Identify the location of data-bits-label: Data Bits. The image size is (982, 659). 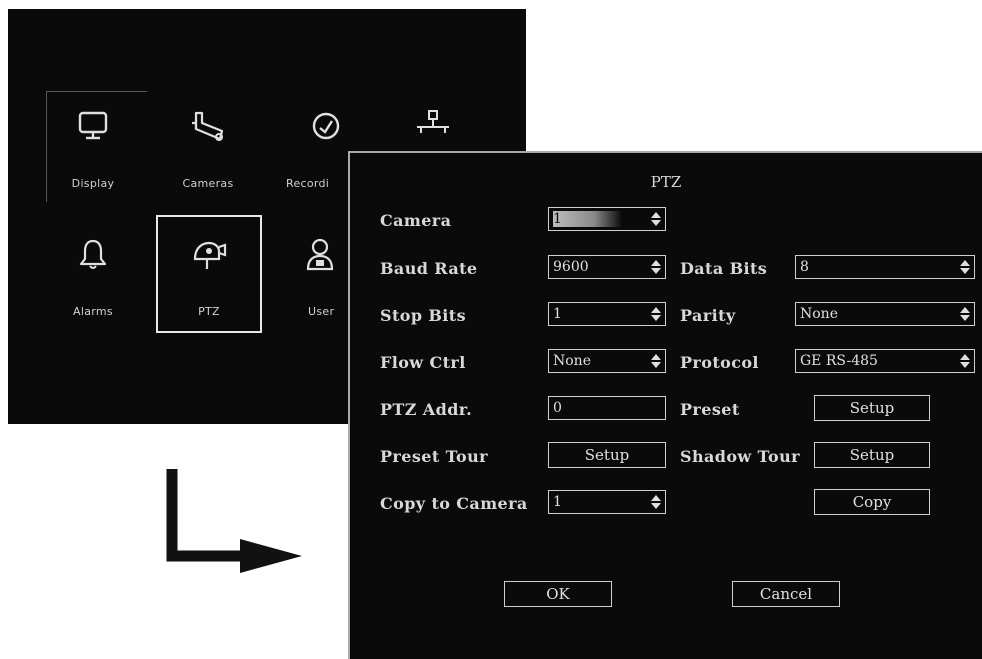
(724, 268).